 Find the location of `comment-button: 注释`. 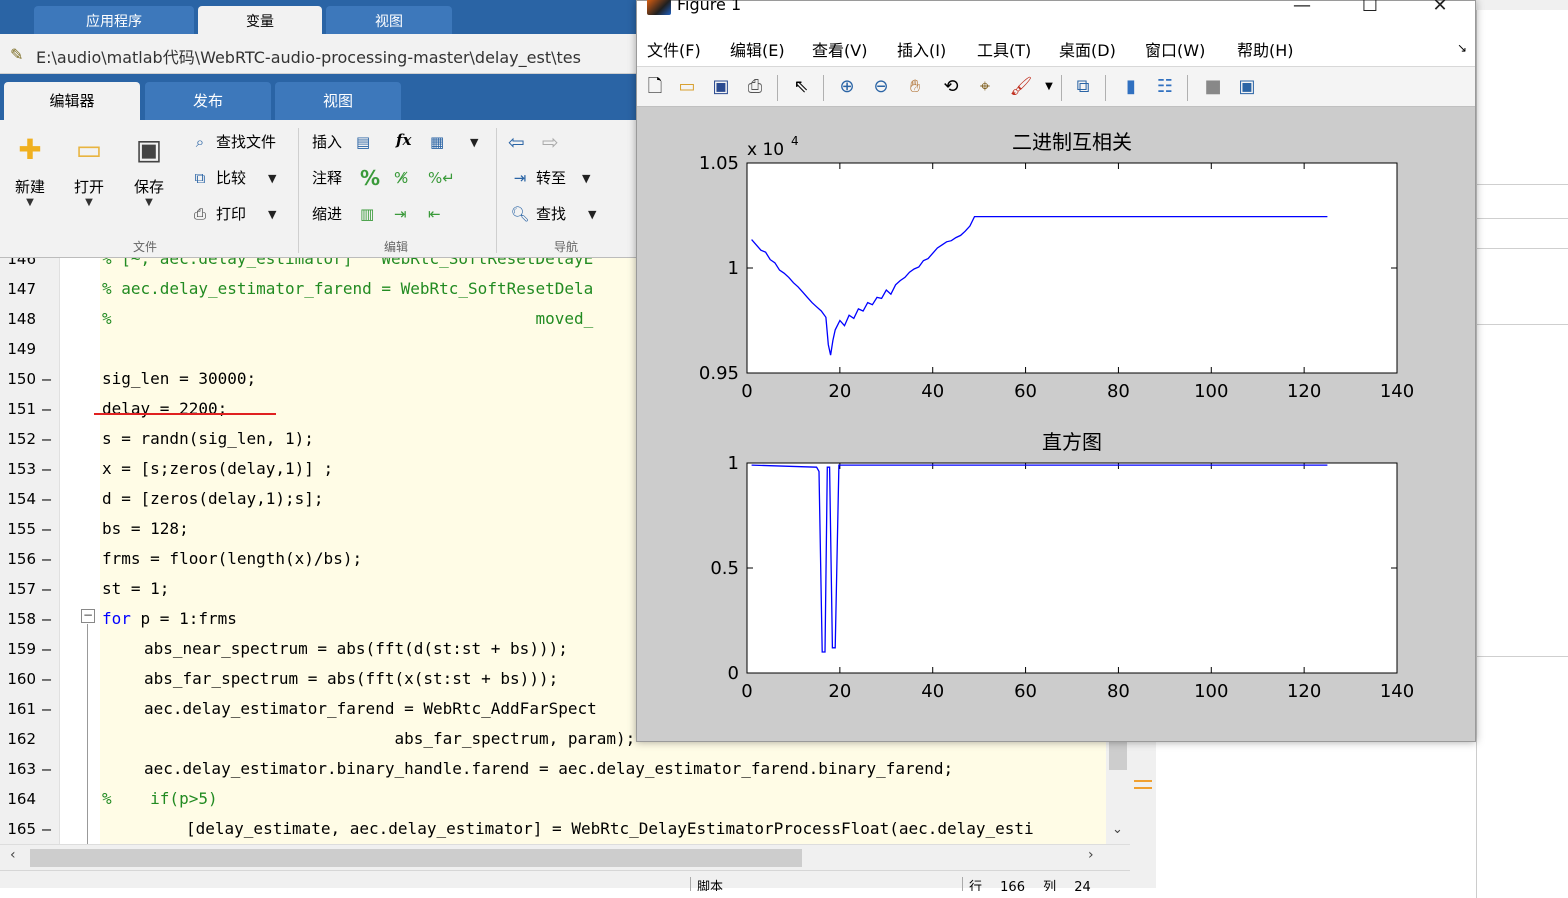

comment-button: 注释 is located at coordinates (327, 178).